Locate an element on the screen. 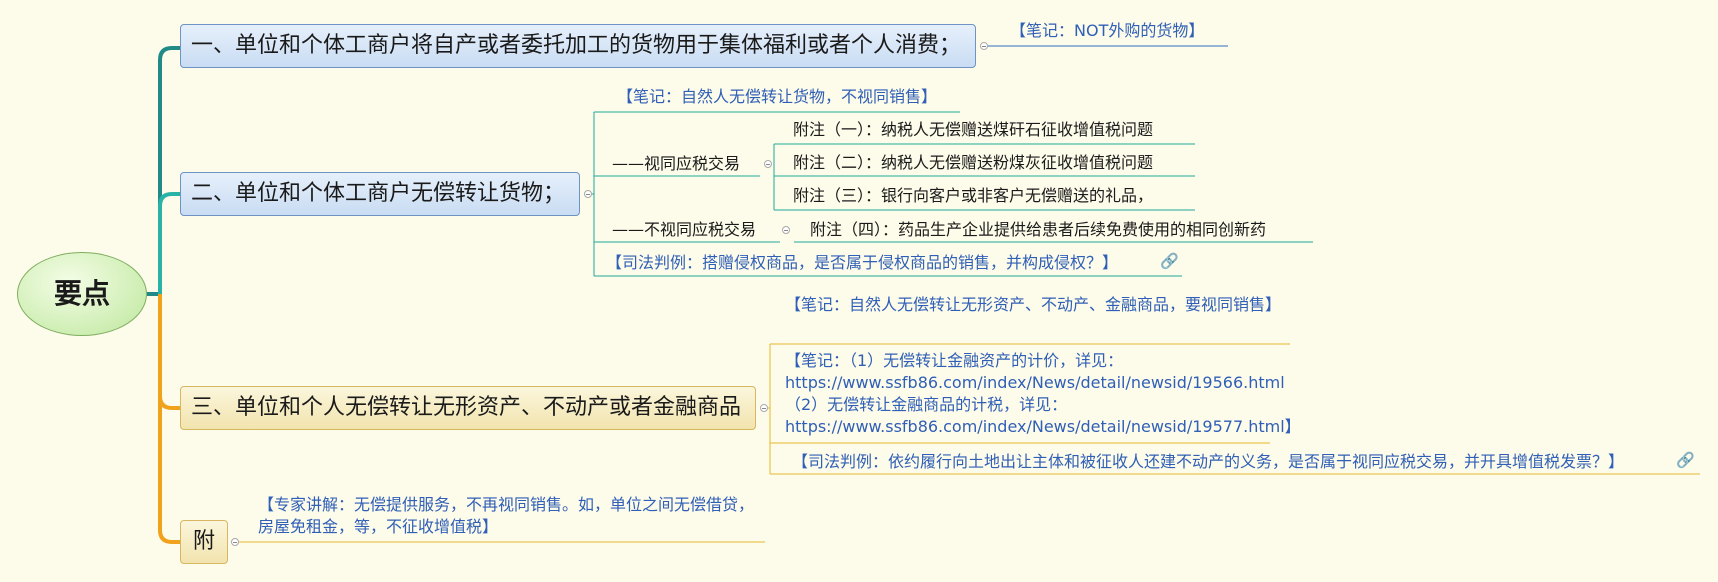 This screenshot has height=582, width=1718. topic-branch-1: 一、单位和个体工商户将自产或者委托加工的货物用于集体福利或者个人消费； is located at coordinates (578, 46).